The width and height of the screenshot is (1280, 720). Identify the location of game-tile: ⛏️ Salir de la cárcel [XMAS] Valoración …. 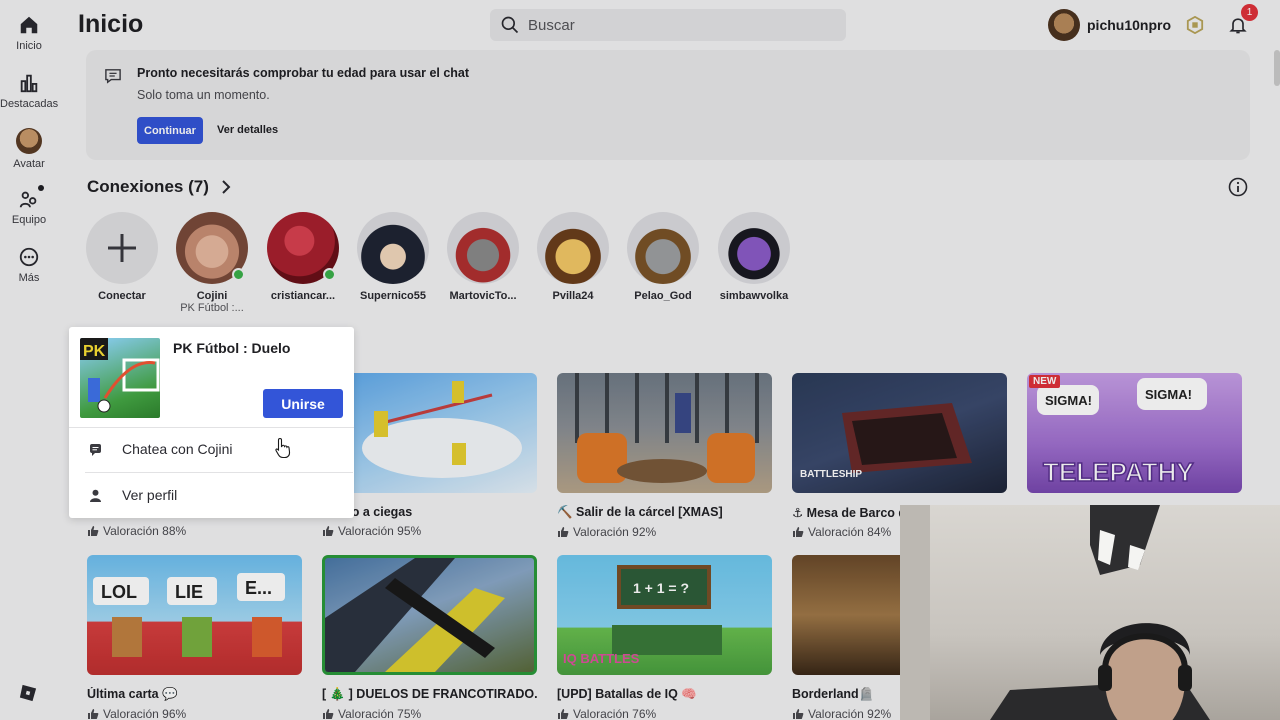
(664, 456).